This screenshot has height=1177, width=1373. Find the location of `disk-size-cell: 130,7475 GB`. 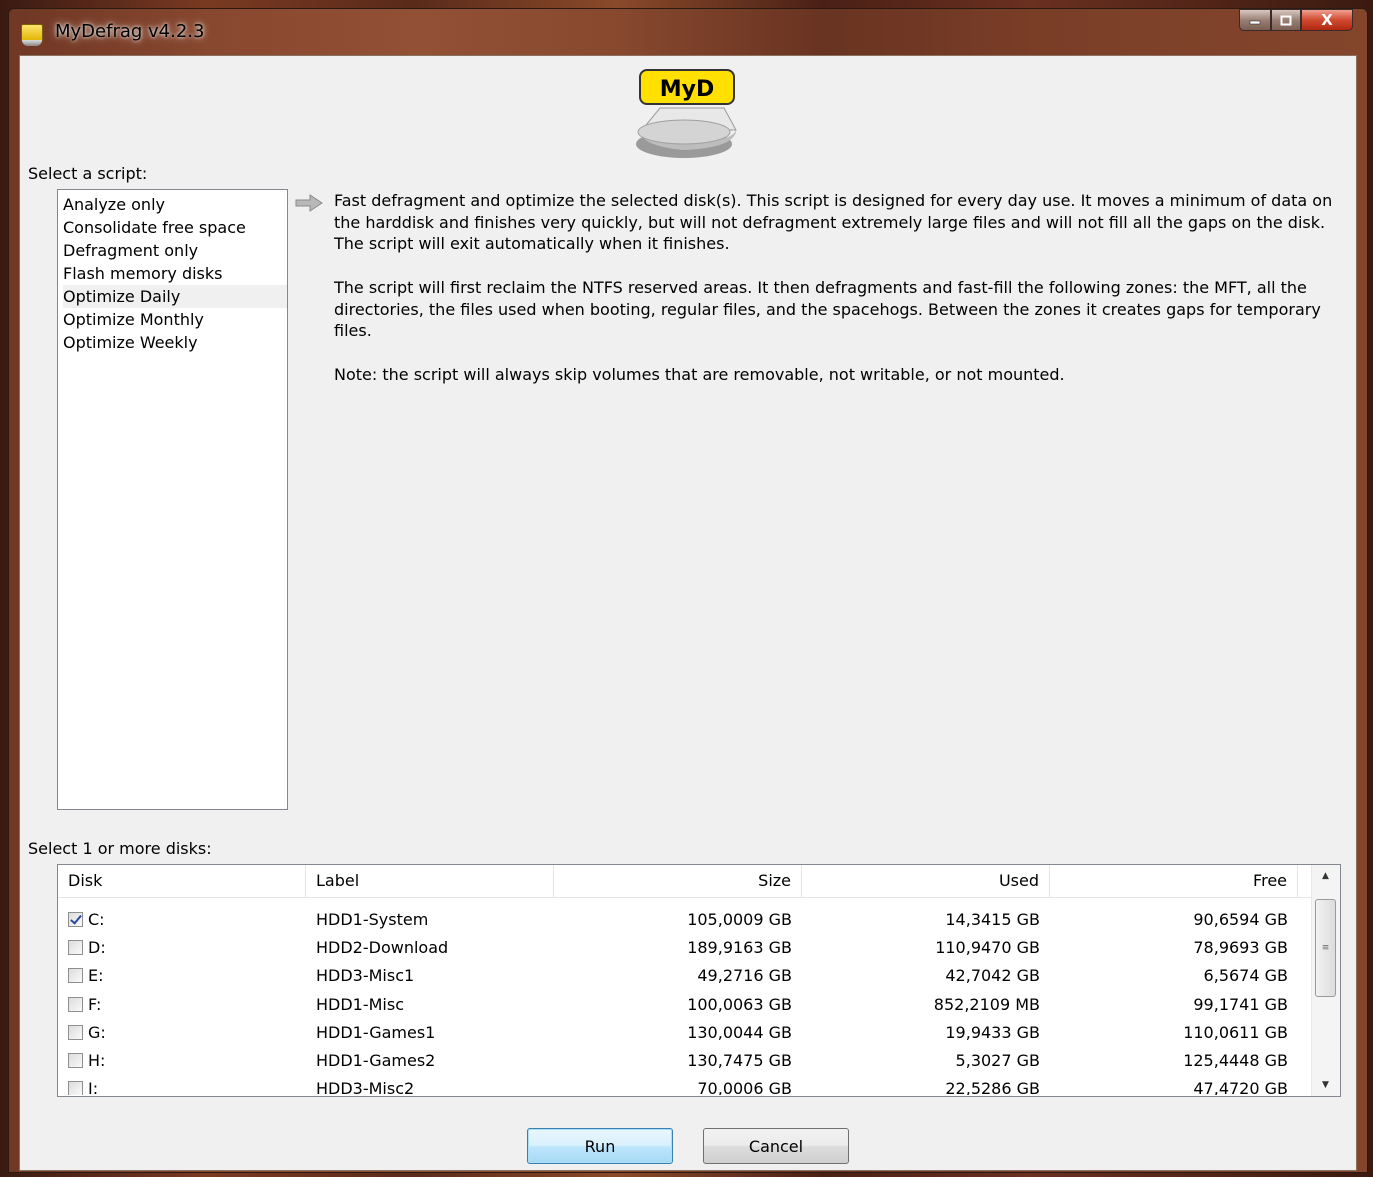

disk-size-cell: 130,7475 GB is located at coordinates (739, 1061).